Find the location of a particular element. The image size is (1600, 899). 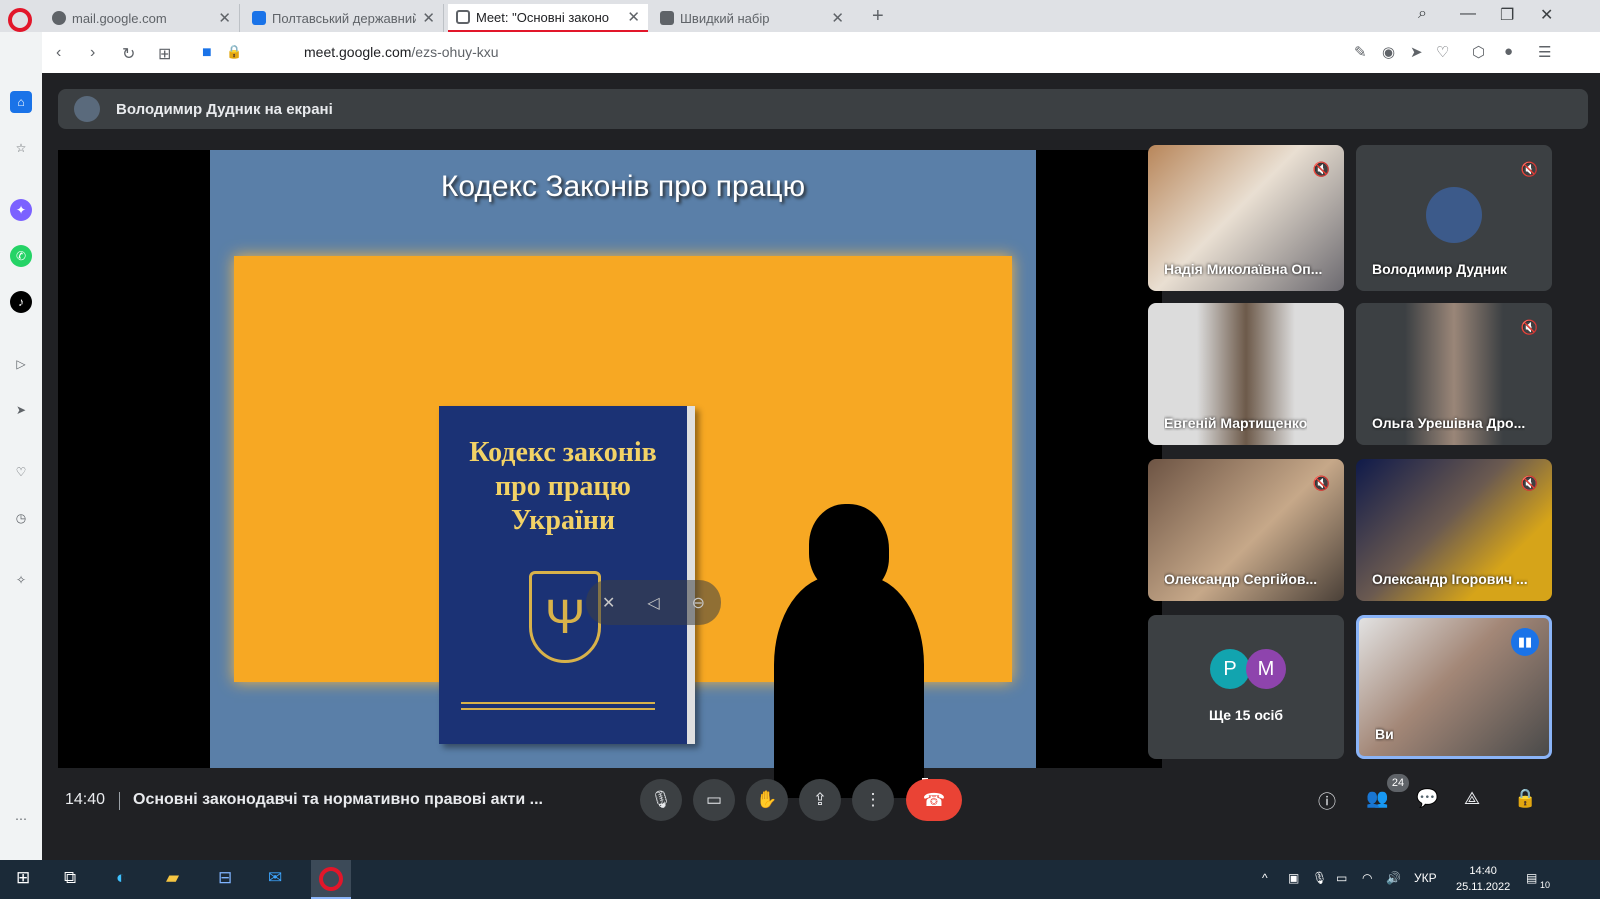

system-clock: 14:40 25.11.2022 is located at coordinates (1483, 879).